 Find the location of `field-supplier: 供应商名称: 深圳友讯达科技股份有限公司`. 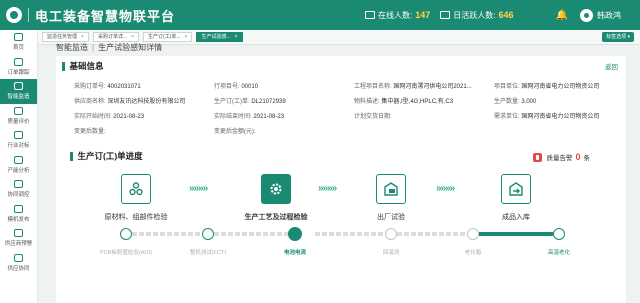

field-supplier: 供应商名称: 深圳友讯达科技股份有限公司 is located at coordinates (130, 102).